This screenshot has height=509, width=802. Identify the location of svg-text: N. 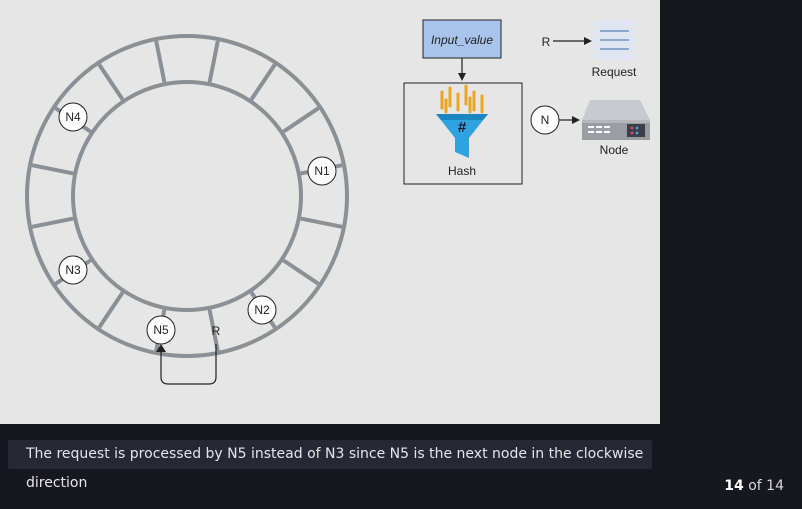
(545, 120).